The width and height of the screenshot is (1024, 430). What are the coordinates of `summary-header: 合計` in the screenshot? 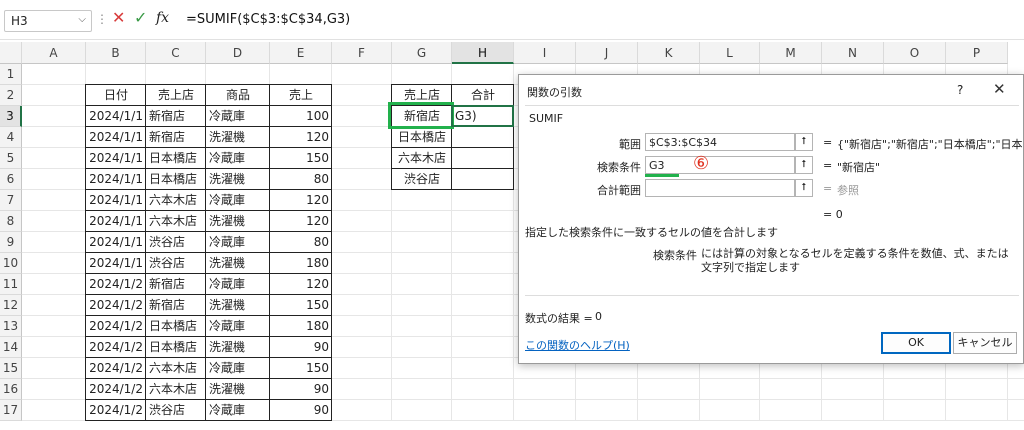 It's located at (483, 95).